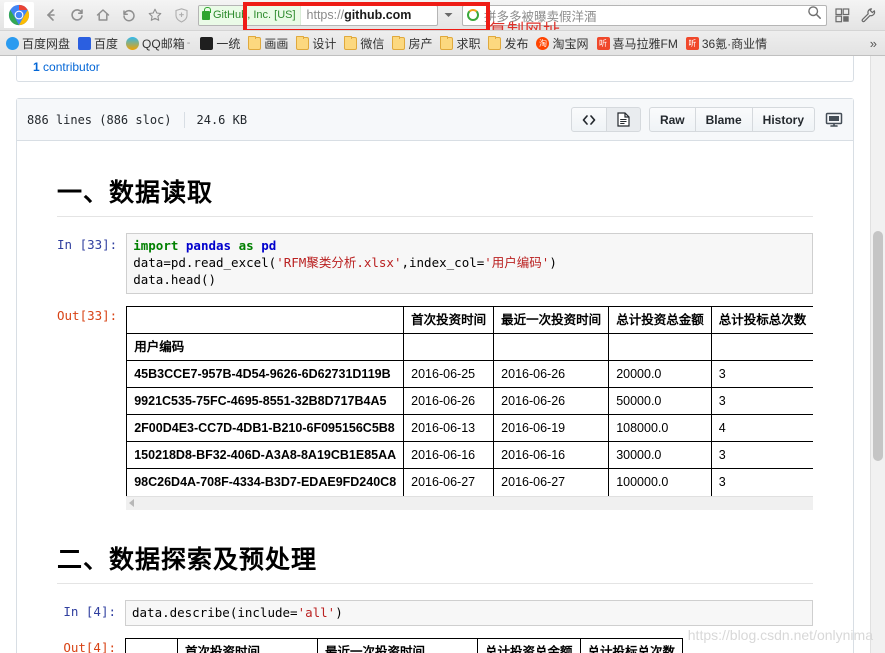  What do you see at coordinates (842, 15) in the screenshot?
I see `apps-grid-icon` at bounding box center [842, 15].